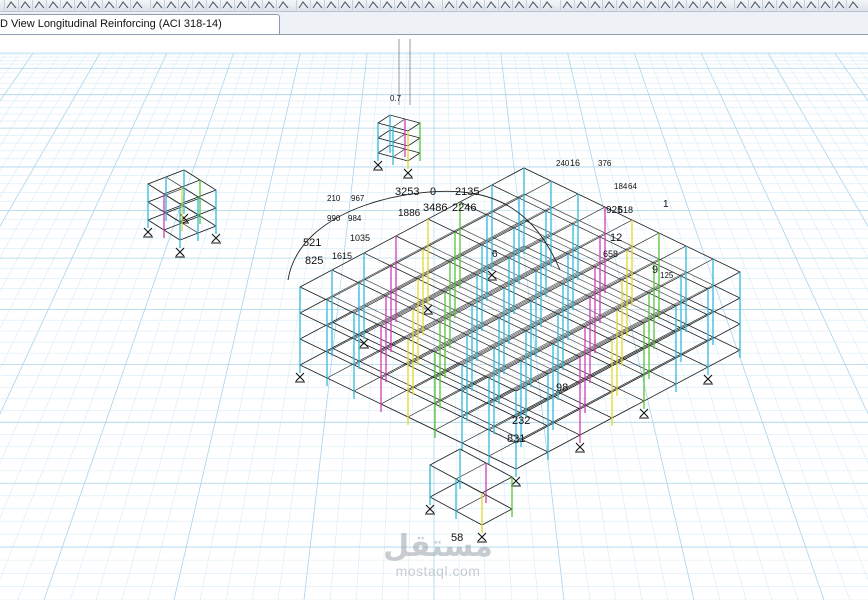 This screenshot has height=600, width=868. Describe the element at coordinates (342, 256) in the screenshot. I see `design-label: 1615` at that location.